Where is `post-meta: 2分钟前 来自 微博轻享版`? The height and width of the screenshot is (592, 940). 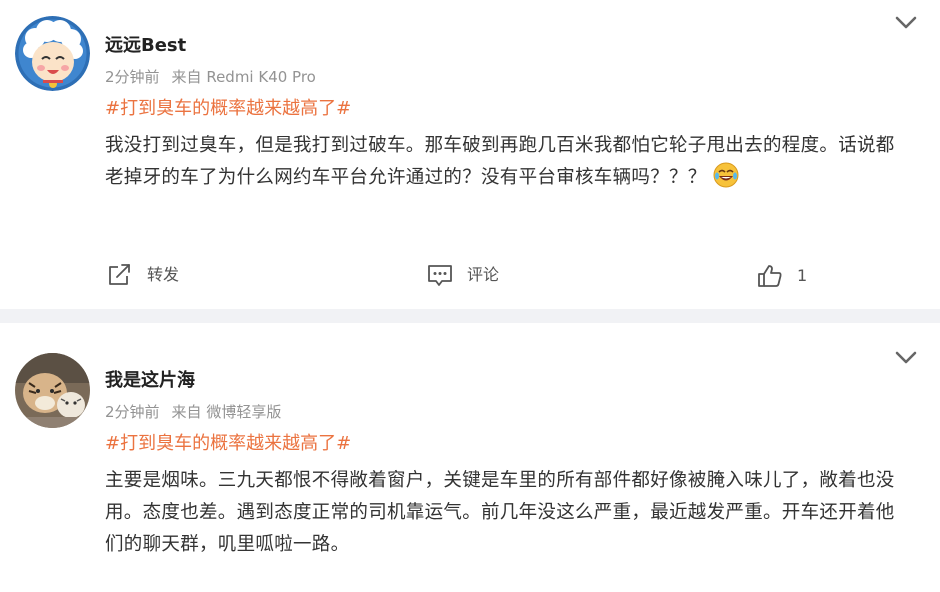 post-meta: 2分钟前 来自 微博轻享版 is located at coordinates (193, 412).